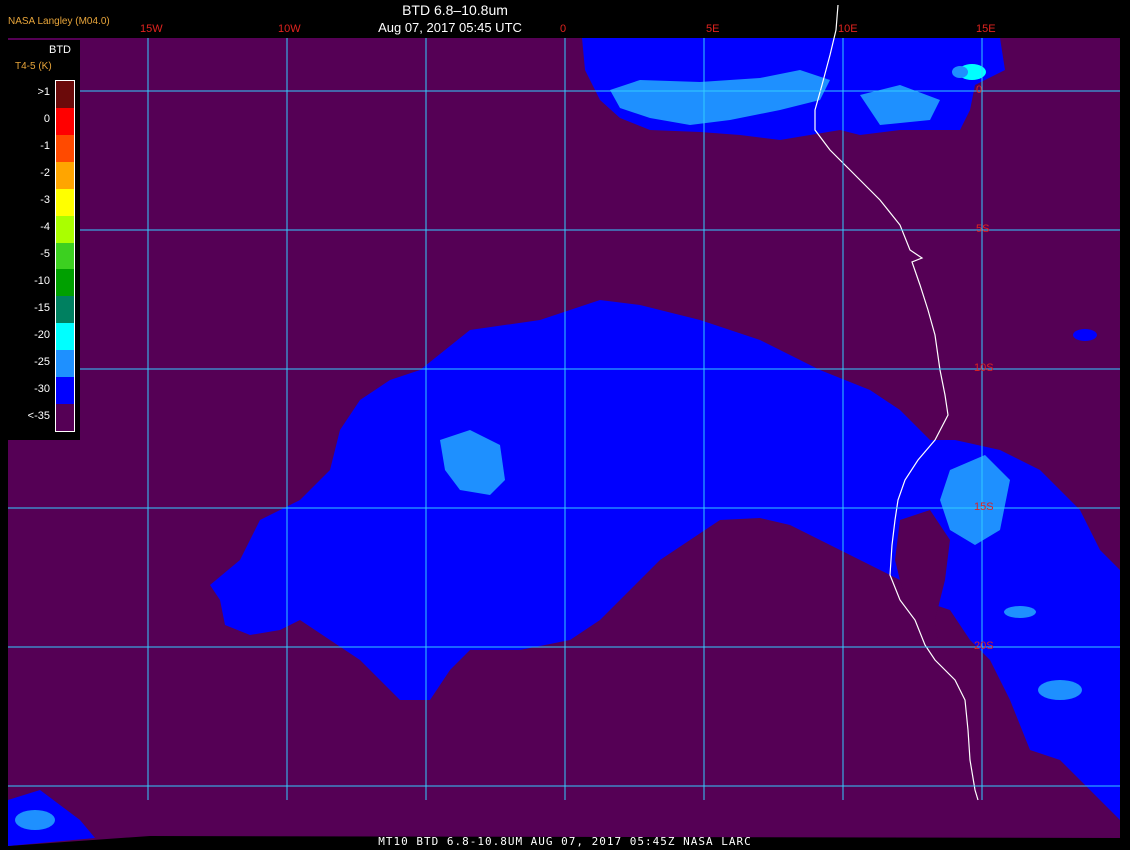  I want to click on lat-label-15s: 15S, so click(984, 507).